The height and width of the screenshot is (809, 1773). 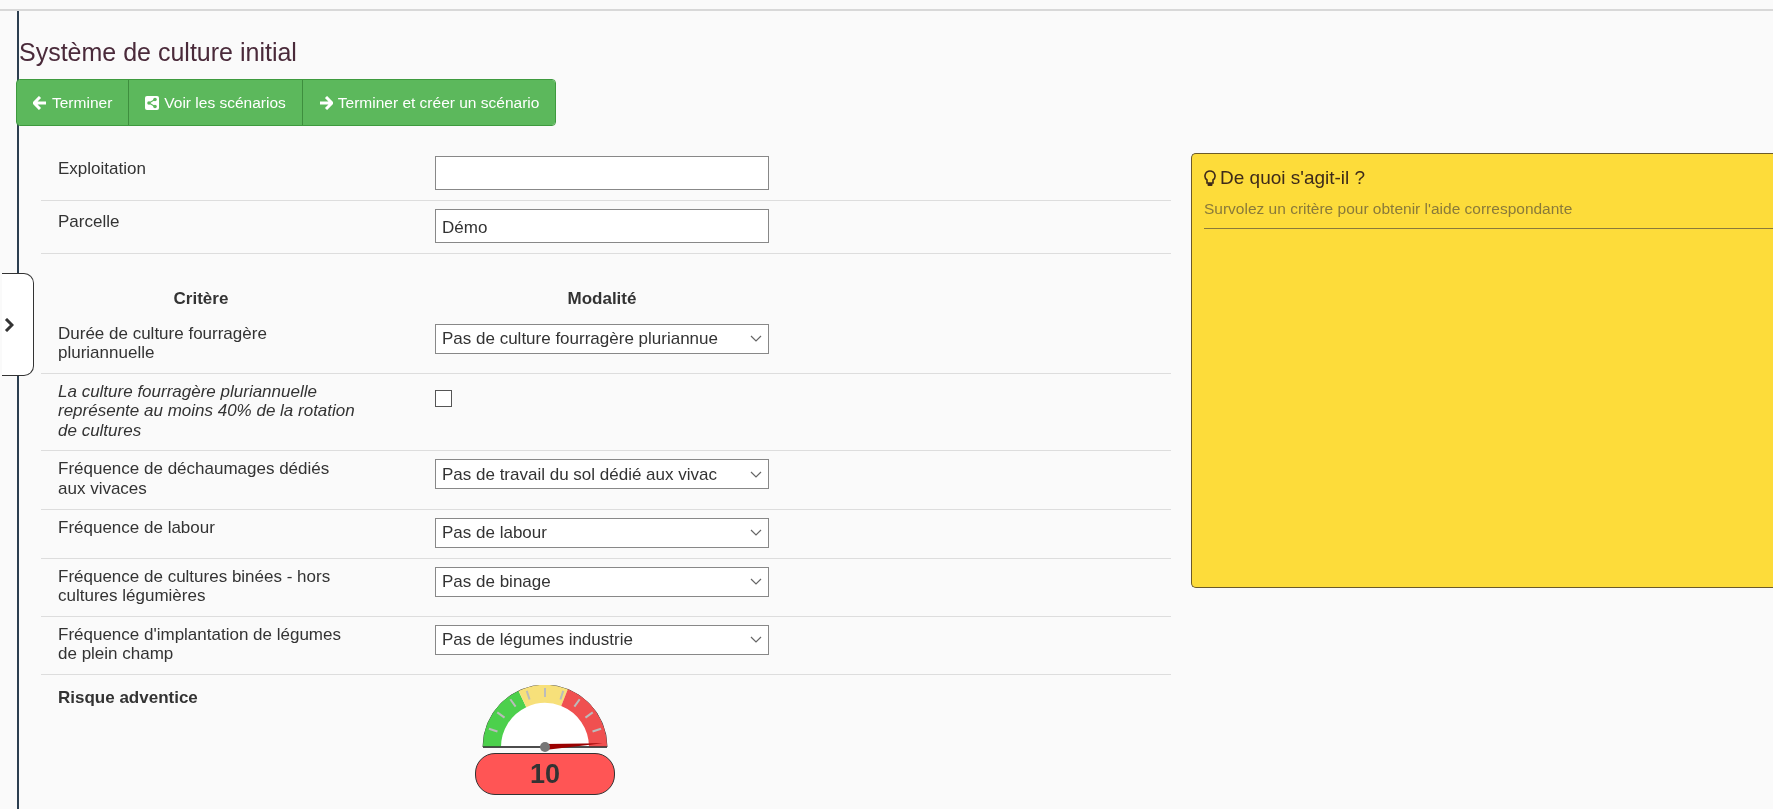 What do you see at coordinates (443, 398) in the screenshot?
I see `checkbox` at bounding box center [443, 398].